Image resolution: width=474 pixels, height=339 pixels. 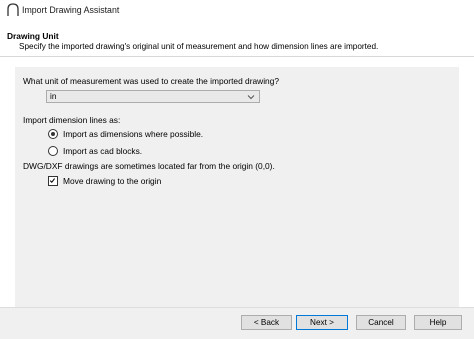 I want to click on back-button: < Back, so click(x=266, y=322).